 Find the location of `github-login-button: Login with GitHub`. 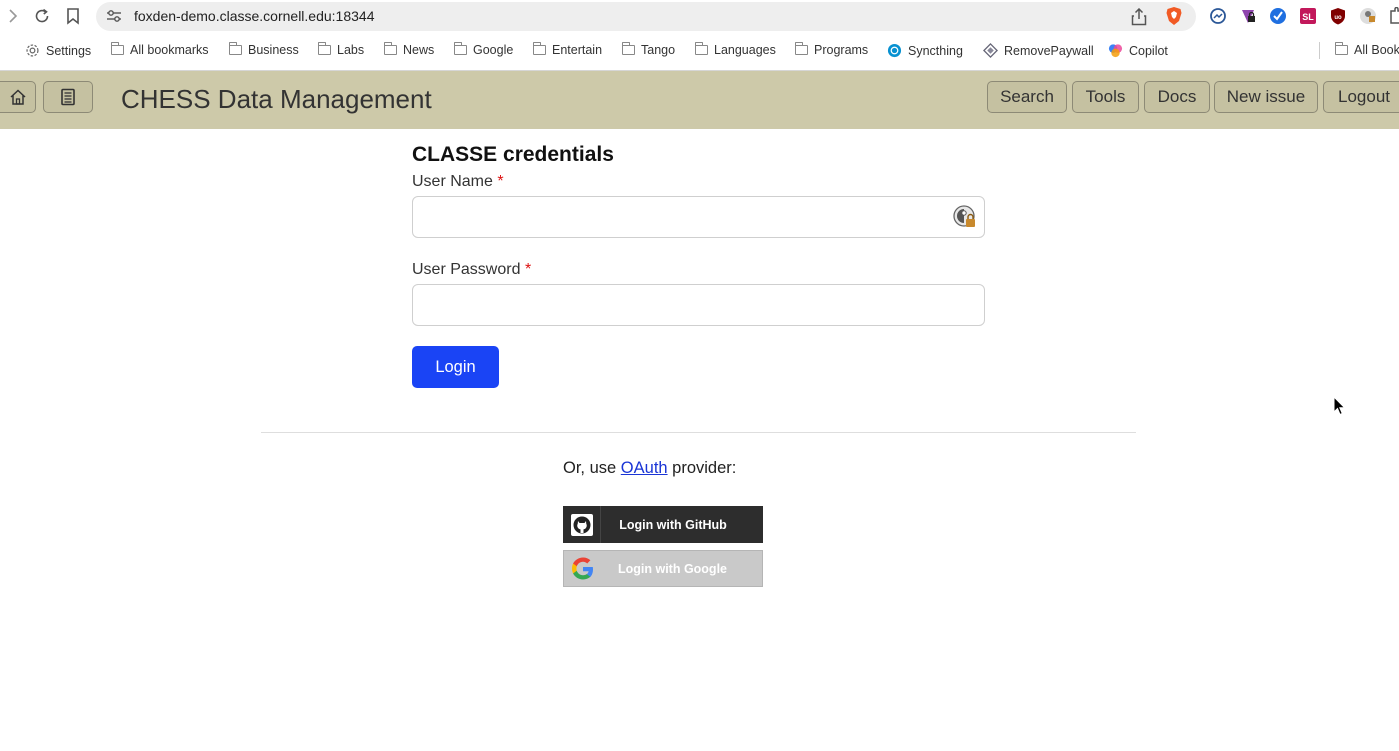

github-login-button: Login with GitHub is located at coordinates (663, 524).